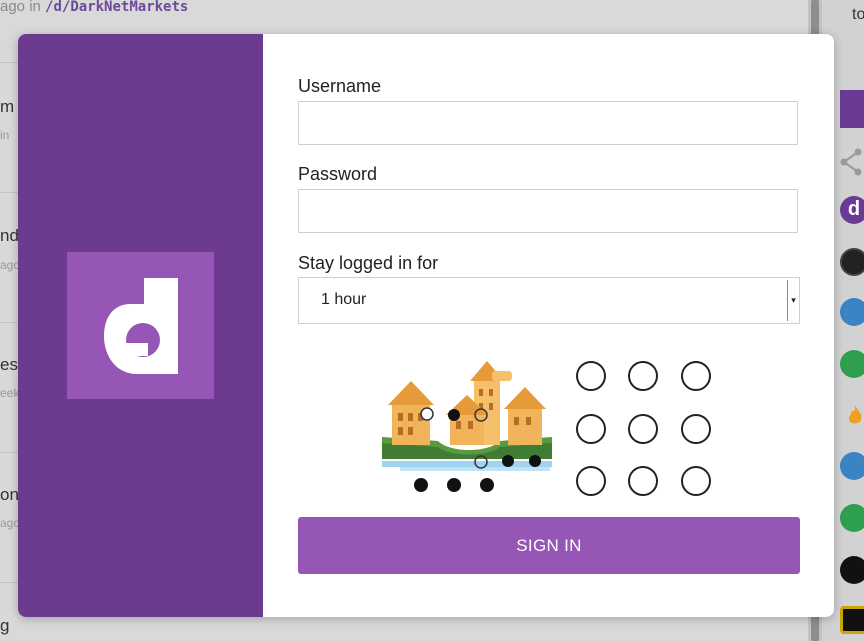 Image resolution: width=864 pixels, height=641 pixels. Describe the element at coordinates (793, 300) in the screenshot. I see `dropdown-arrow-icon: ▾` at that location.